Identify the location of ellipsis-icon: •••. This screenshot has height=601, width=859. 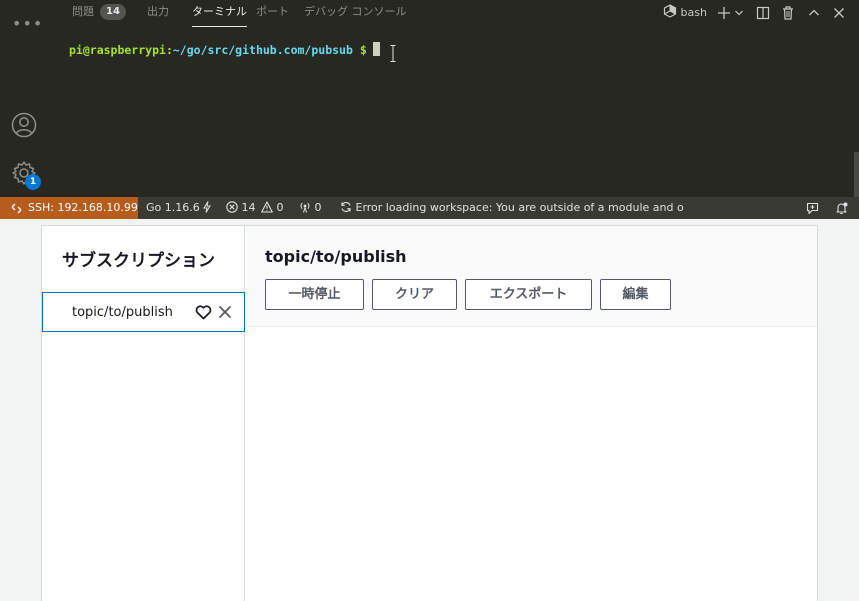
(27, 24).